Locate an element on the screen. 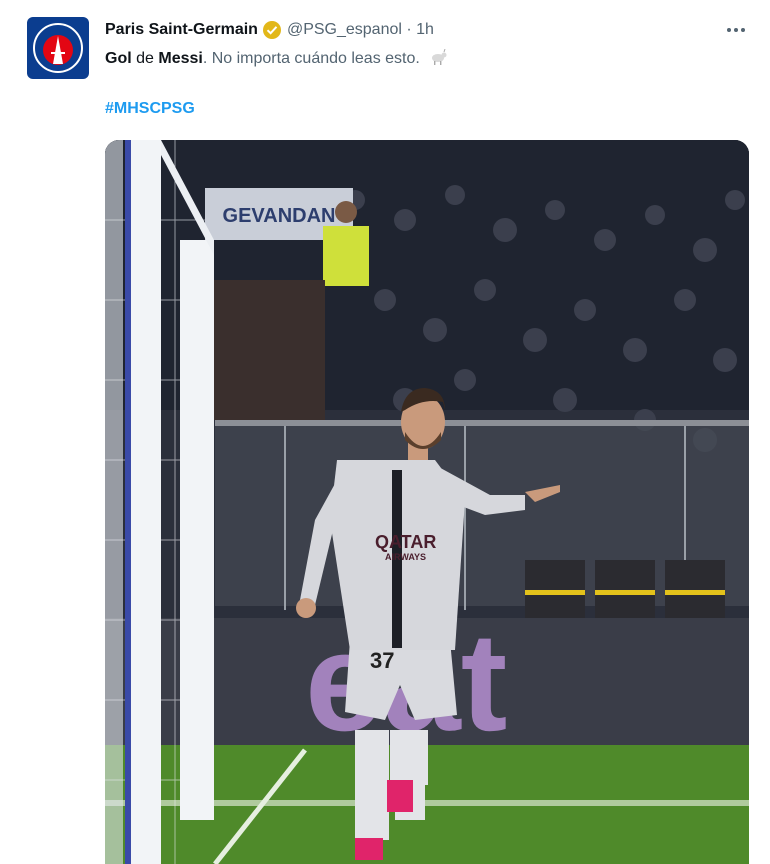  shirt-sponsor-line1: QATAR is located at coordinates (405, 542).